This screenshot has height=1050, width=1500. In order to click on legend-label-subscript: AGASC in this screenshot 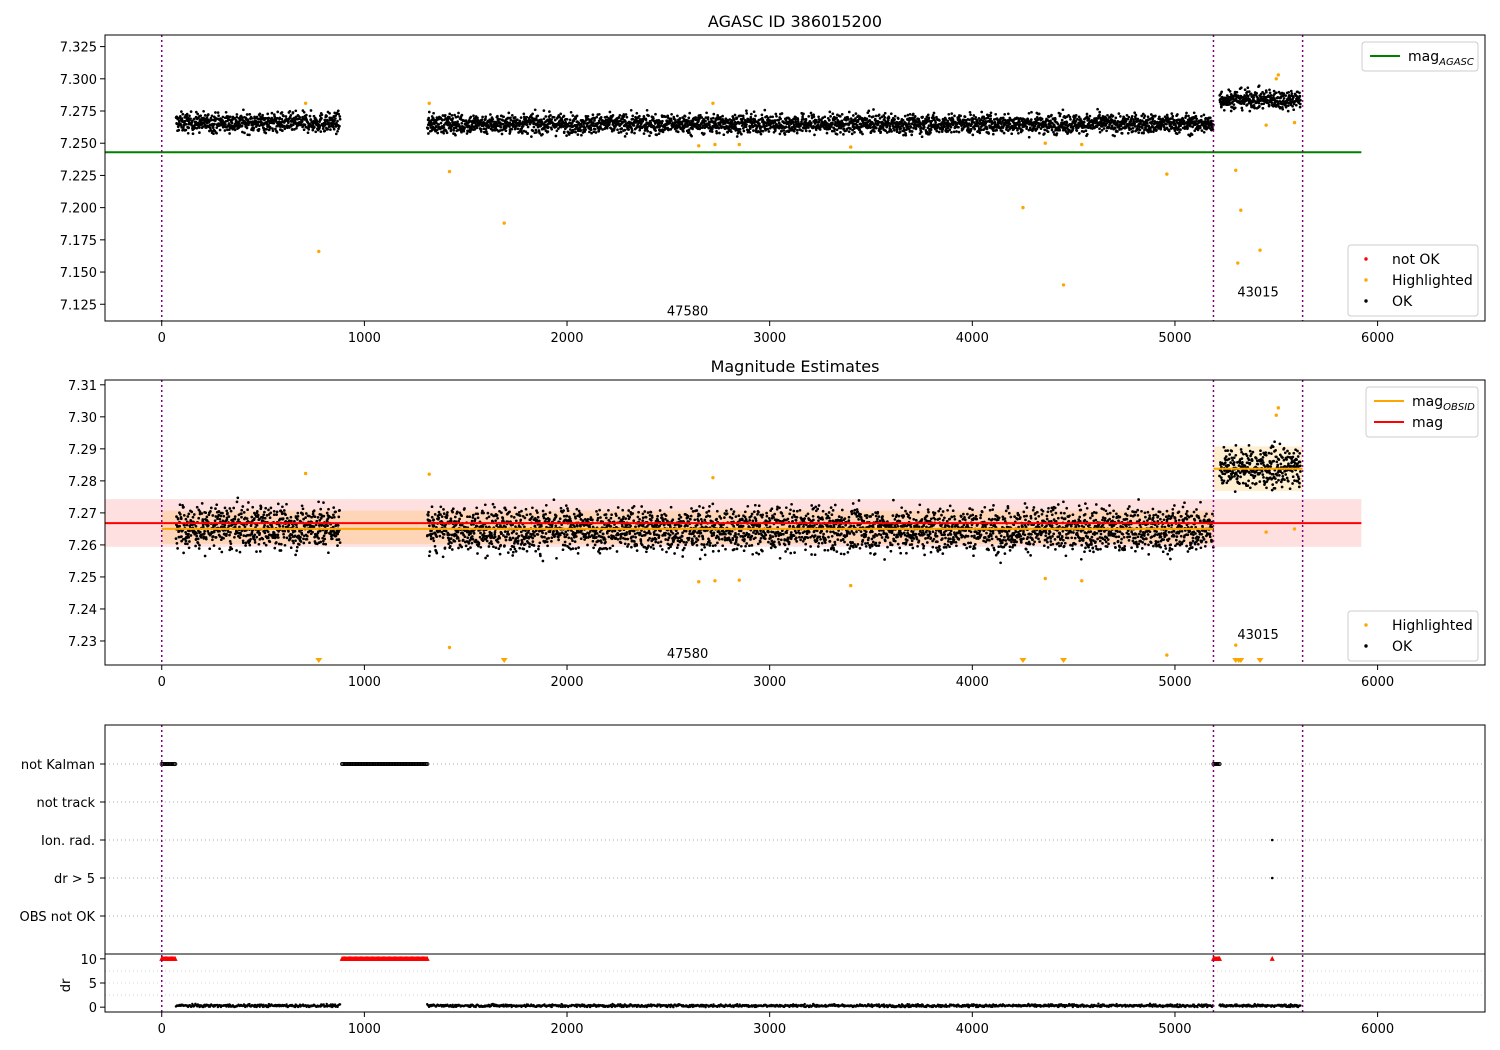, I will do `click(1456, 62)`.